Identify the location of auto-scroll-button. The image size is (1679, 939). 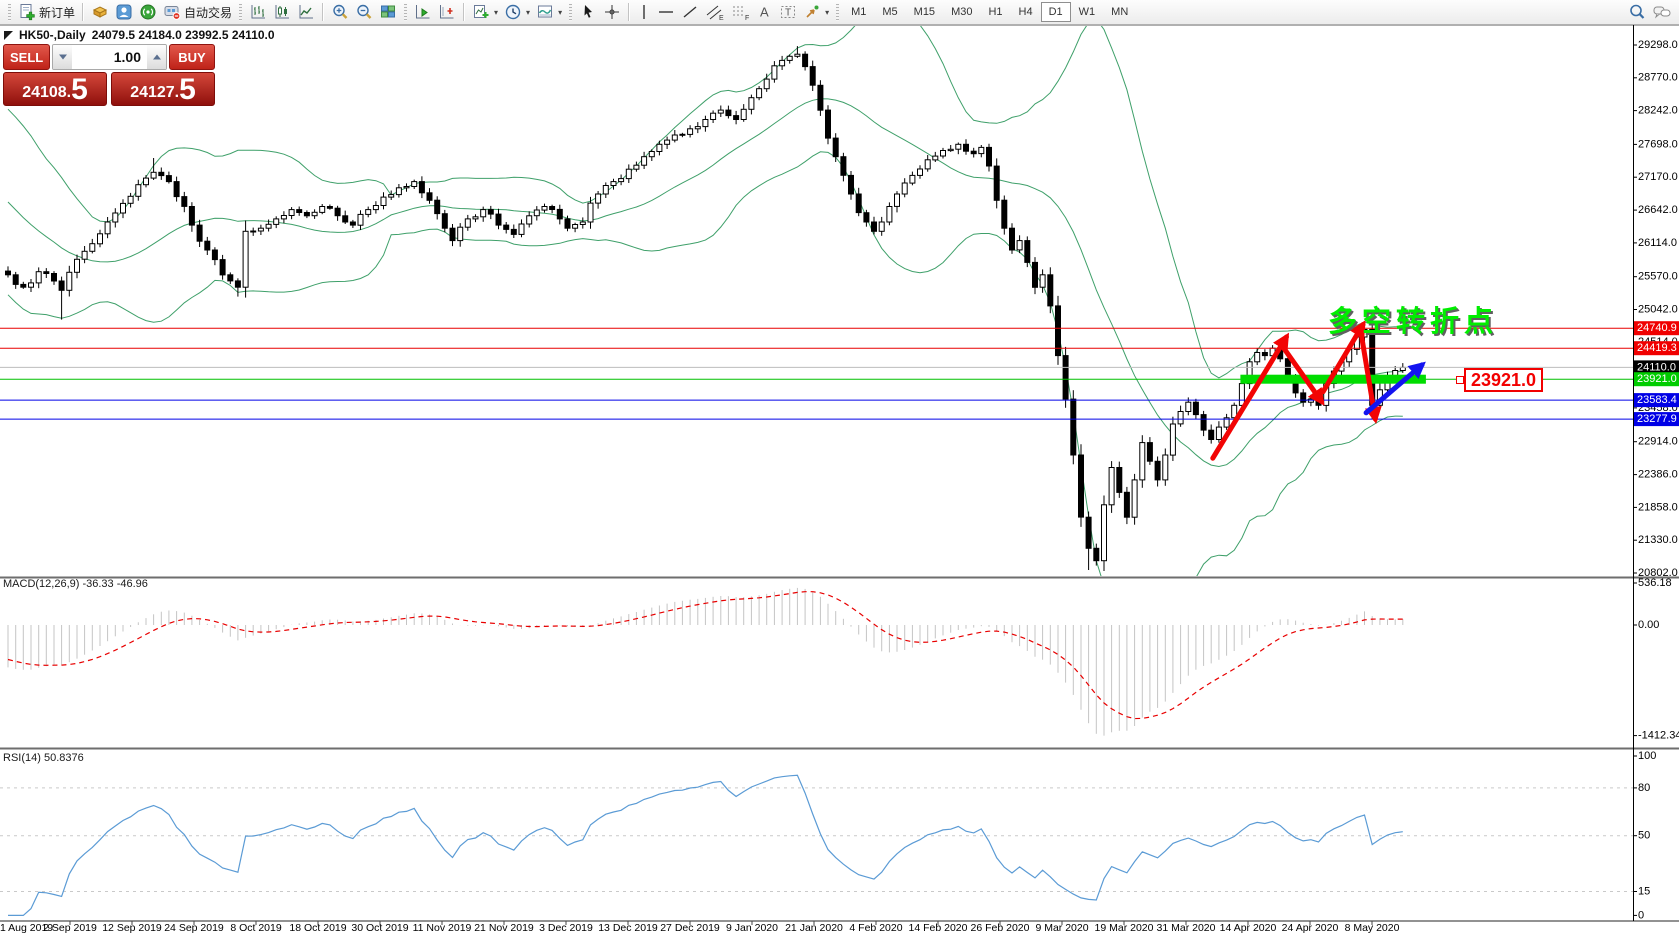
(423, 12).